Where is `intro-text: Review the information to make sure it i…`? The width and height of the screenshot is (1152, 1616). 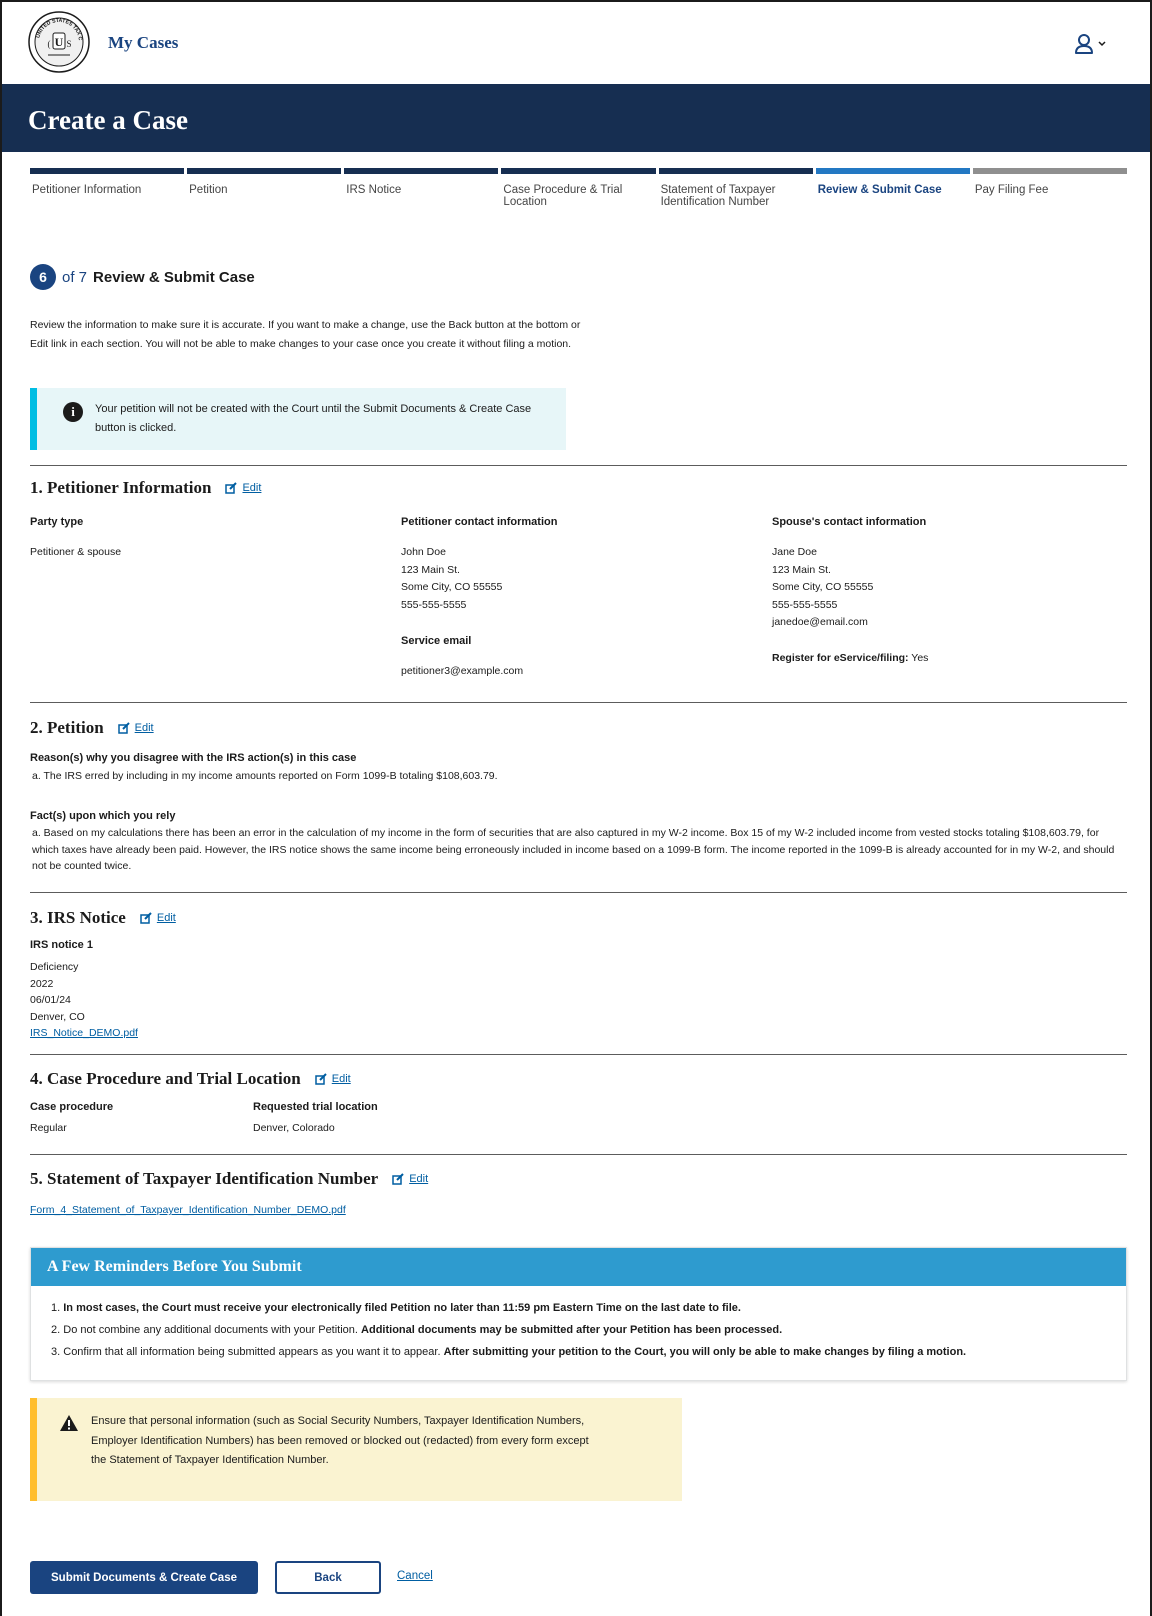 intro-text: Review the information to make sure it i… is located at coordinates (305, 334).